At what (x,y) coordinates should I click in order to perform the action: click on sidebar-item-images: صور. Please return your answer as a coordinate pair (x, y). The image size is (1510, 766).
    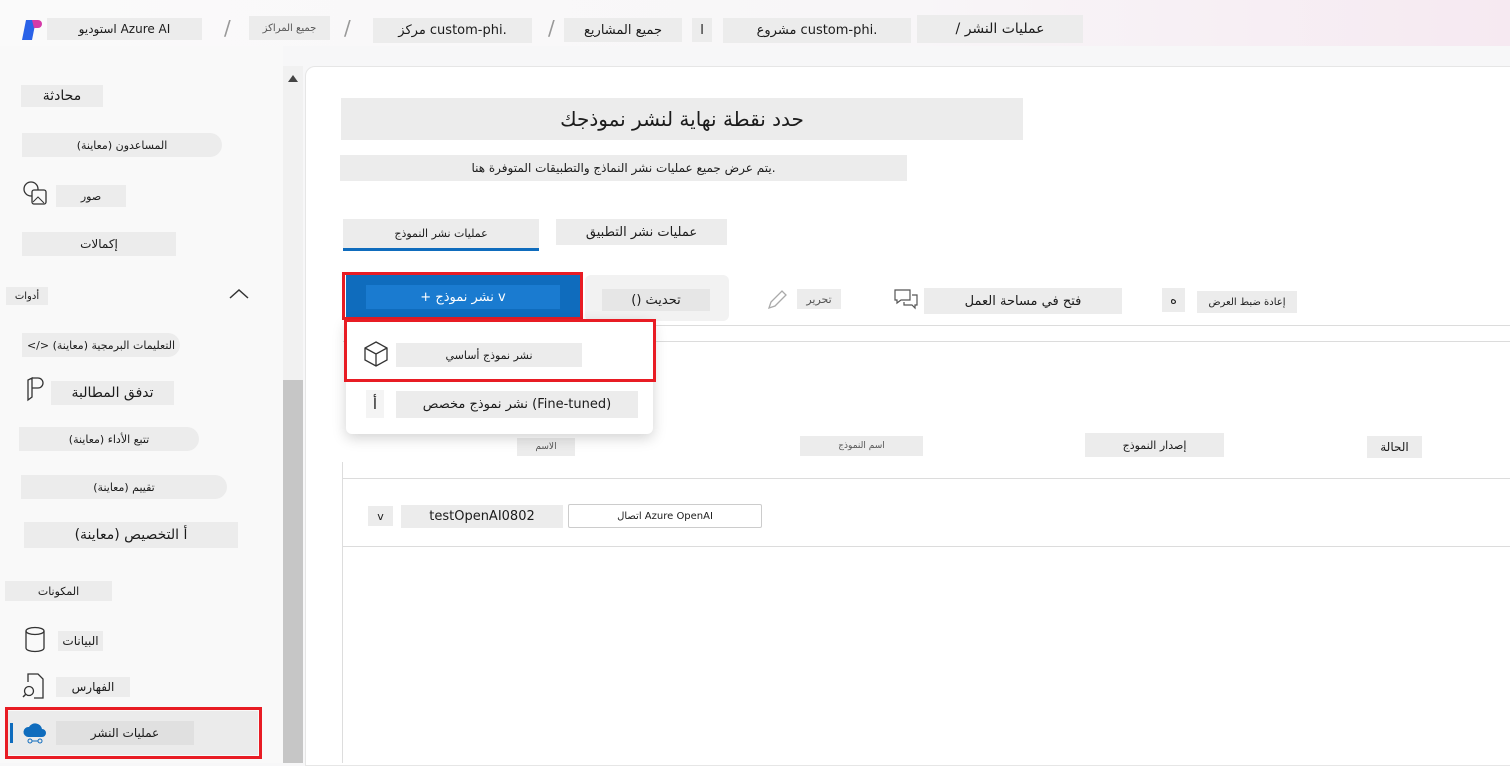
    Looking at the image, I should click on (91, 196).